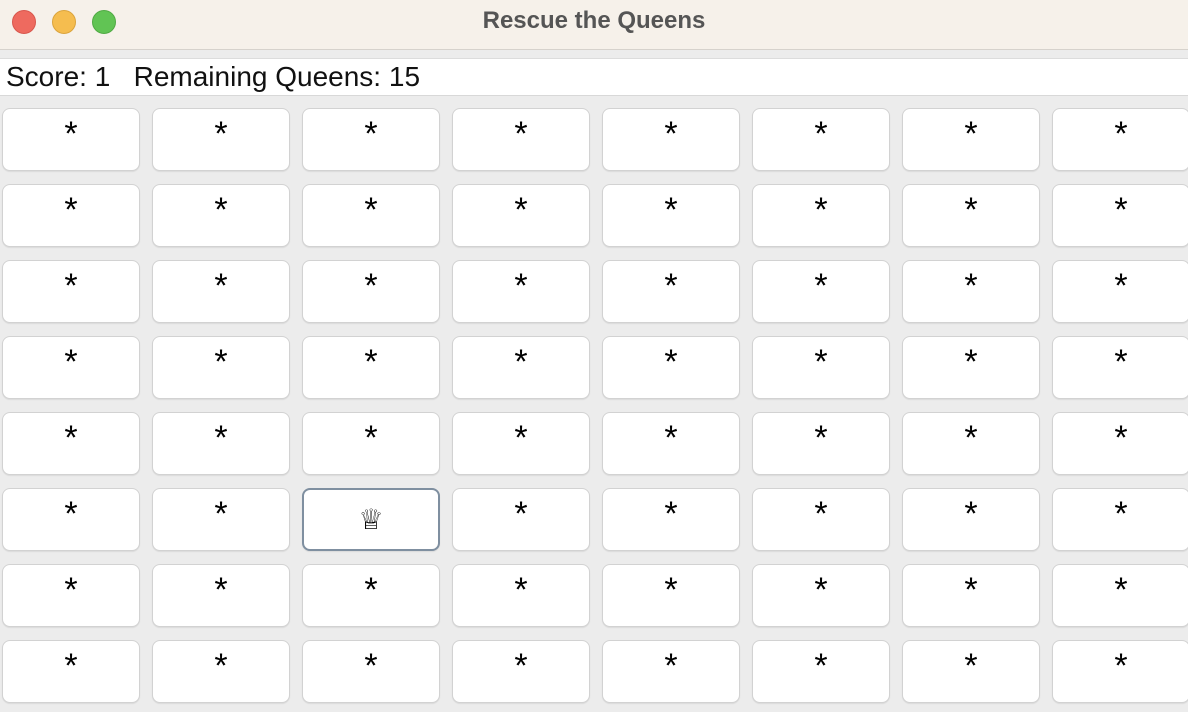 The image size is (1188, 712). I want to click on score-status-label: Score: 1 Remaining Queens: 15, so click(594, 77).